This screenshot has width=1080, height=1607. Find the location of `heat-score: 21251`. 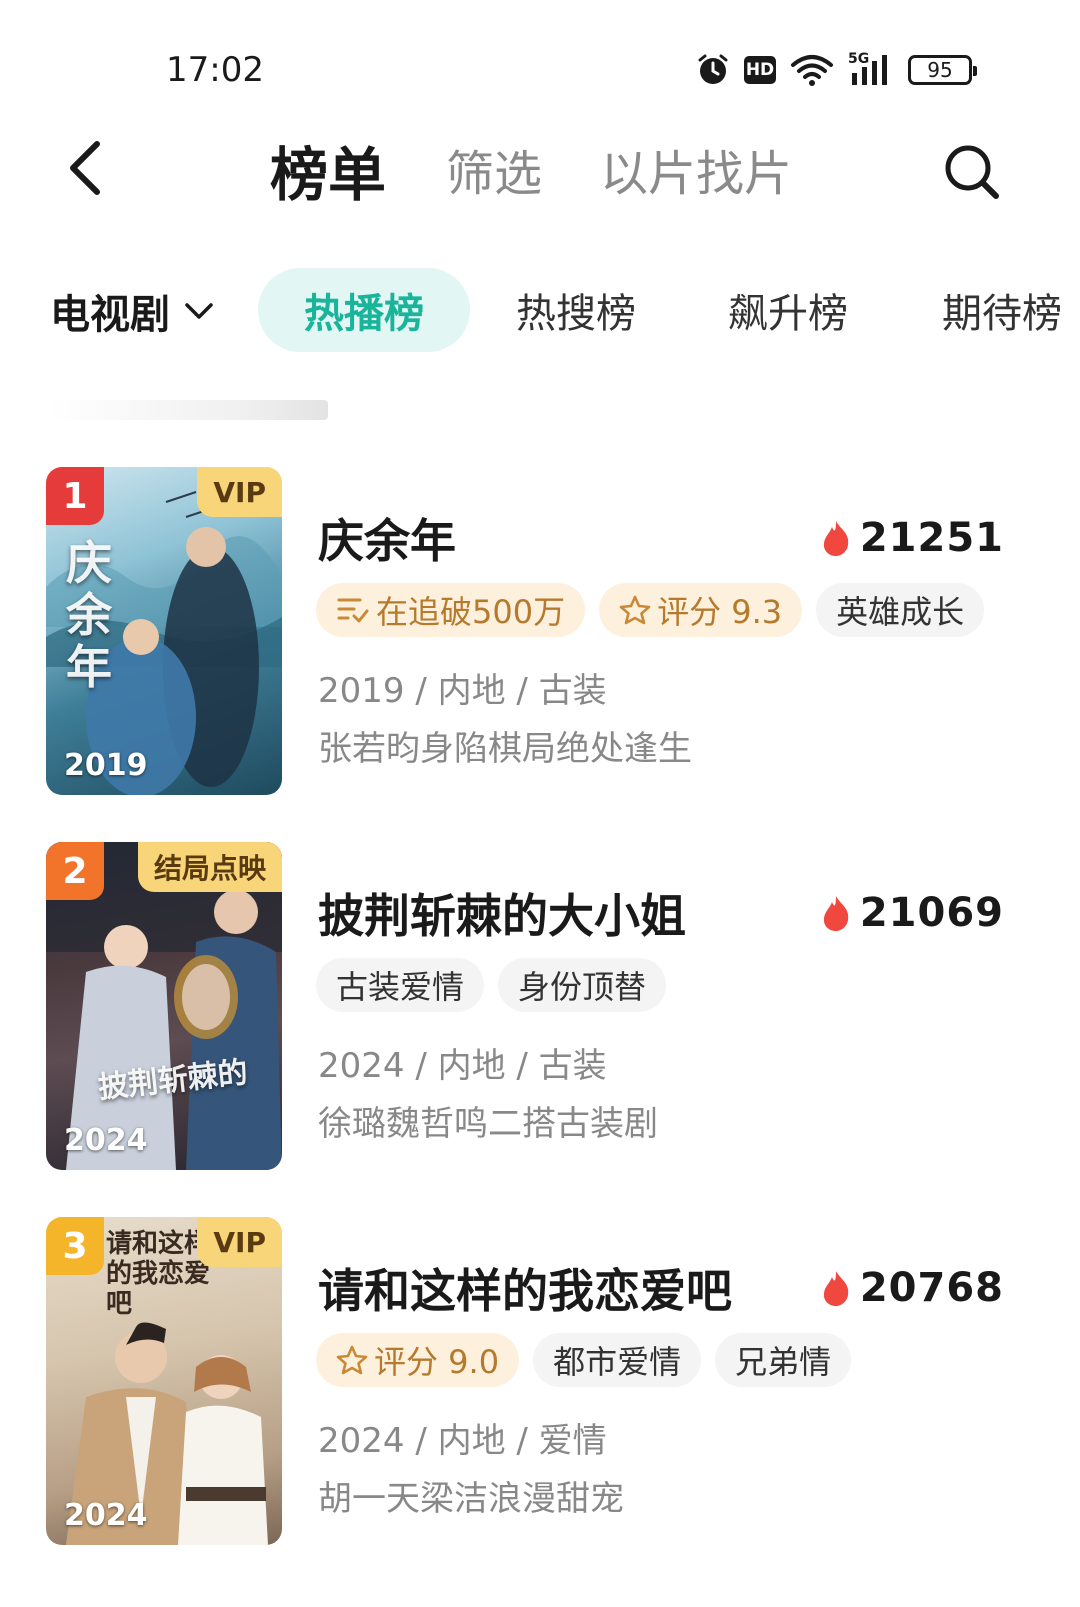

heat-score: 21251 is located at coordinates (912, 538).